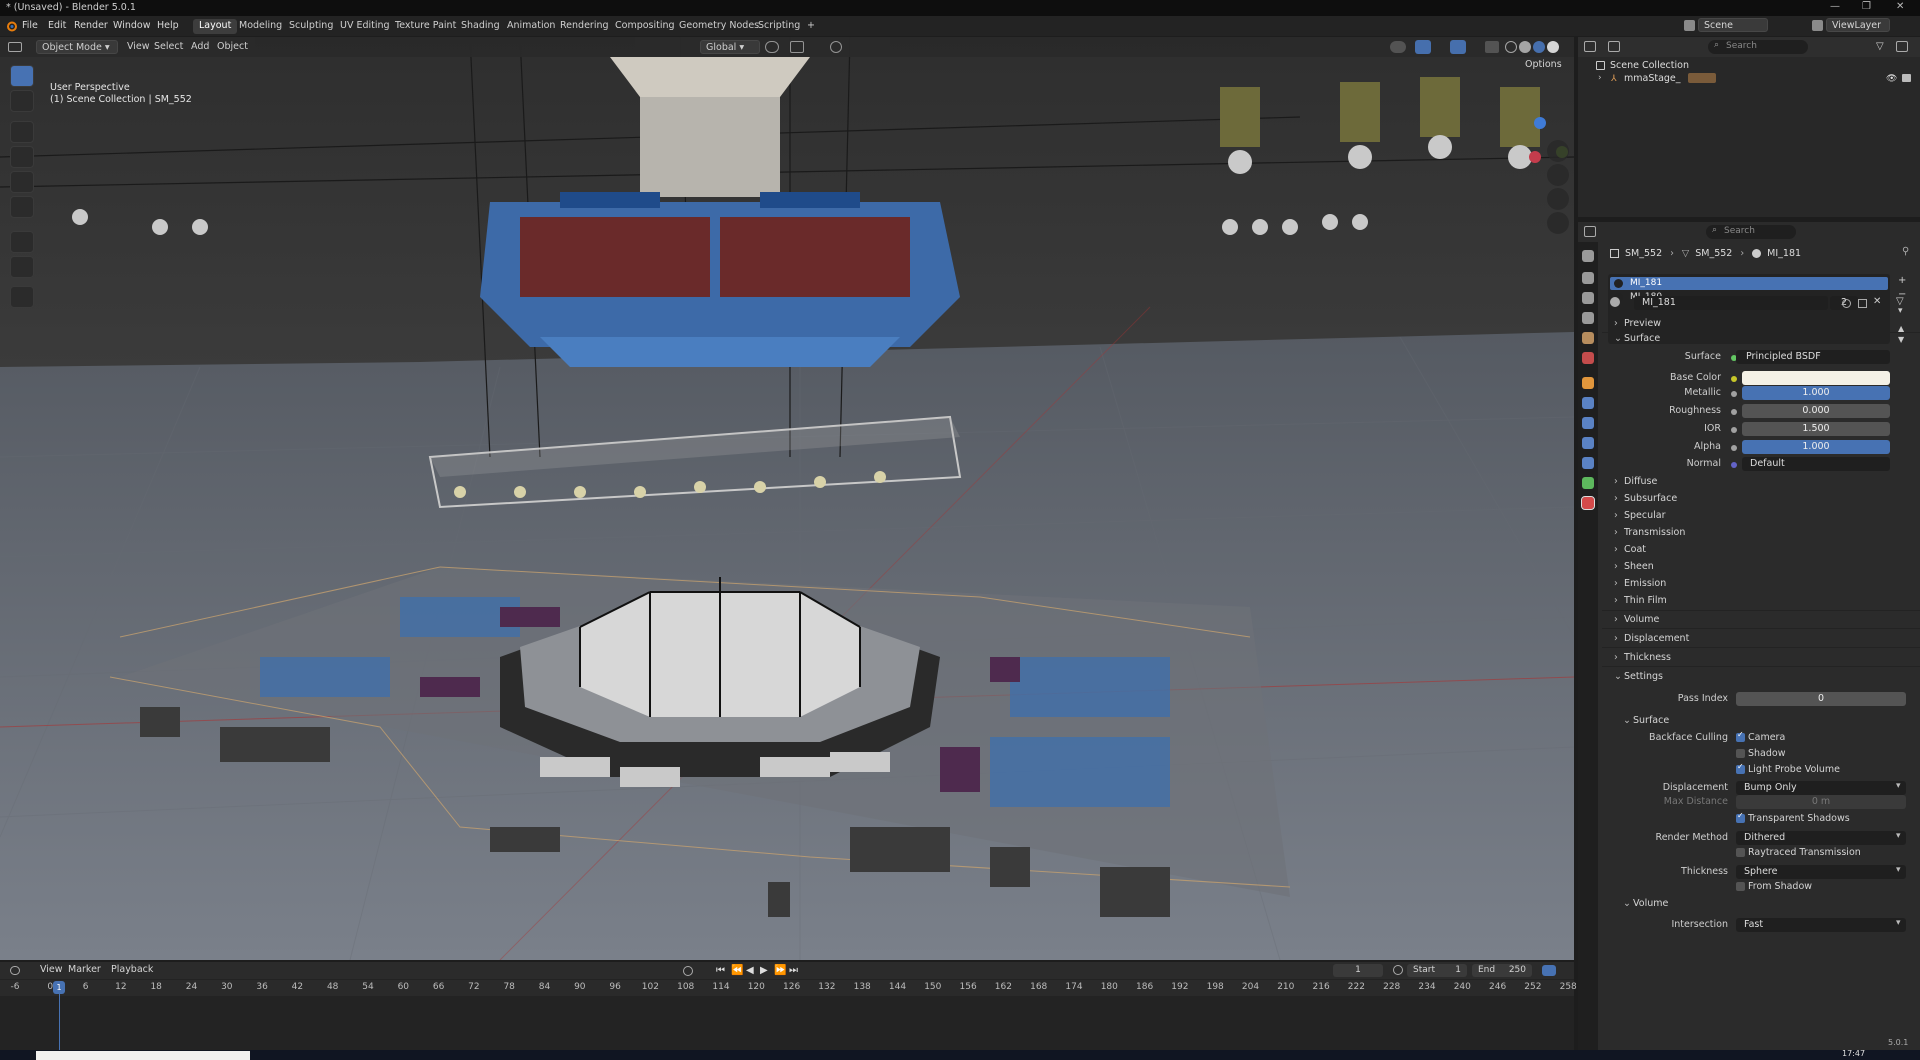 The width and height of the screenshot is (1920, 1060). What do you see at coordinates (1906, 78) in the screenshot?
I see `camera-render-icon` at bounding box center [1906, 78].